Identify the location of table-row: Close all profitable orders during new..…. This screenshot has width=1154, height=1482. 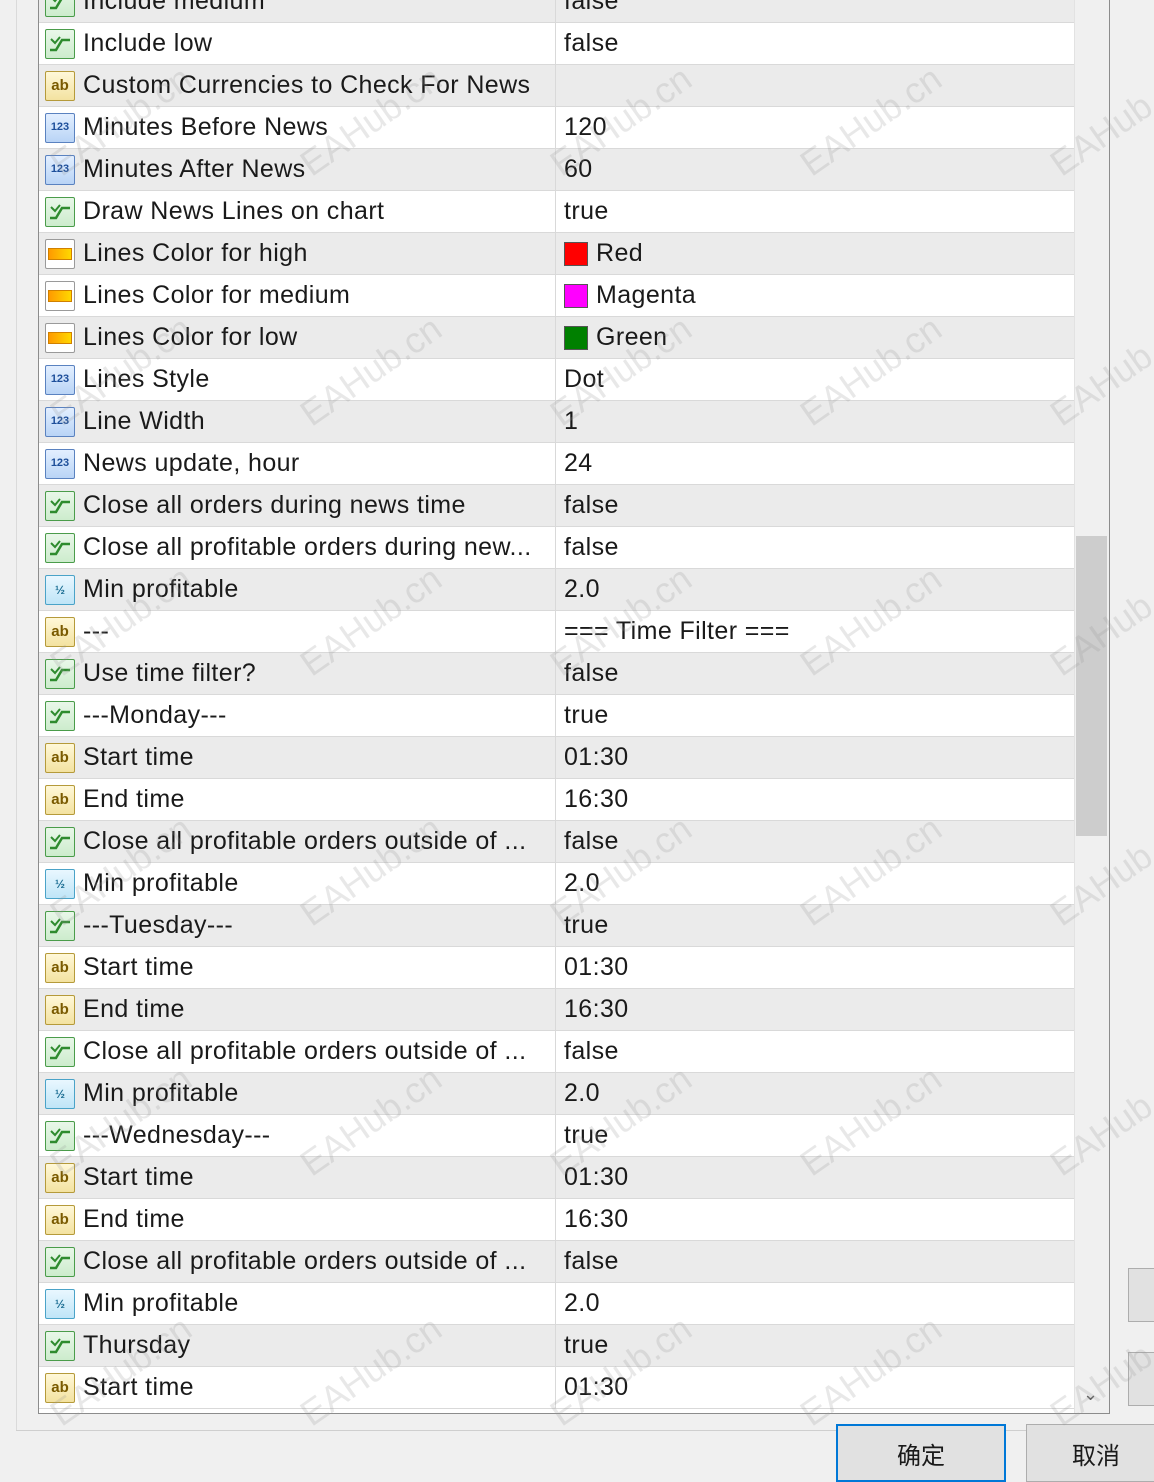
(556, 548).